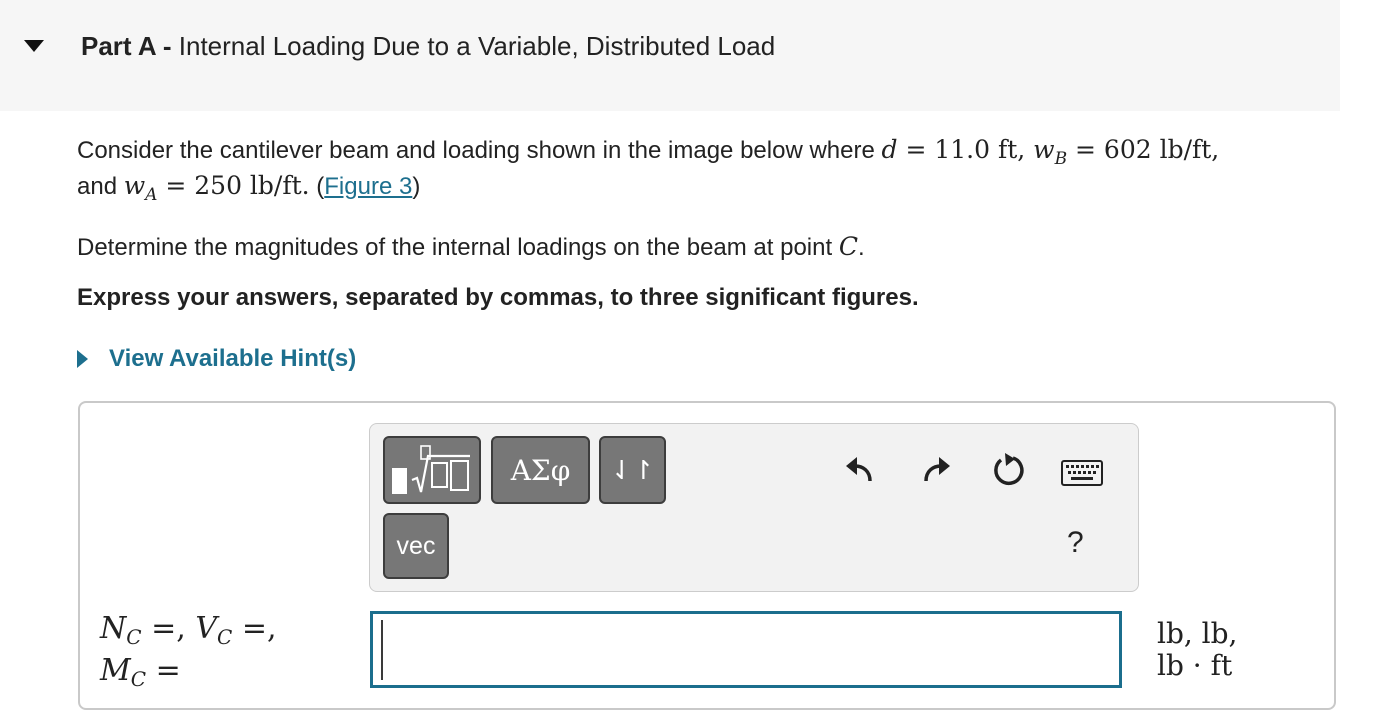  What do you see at coordinates (382, 650) in the screenshot?
I see `text-cursor` at bounding box center [382, 650].